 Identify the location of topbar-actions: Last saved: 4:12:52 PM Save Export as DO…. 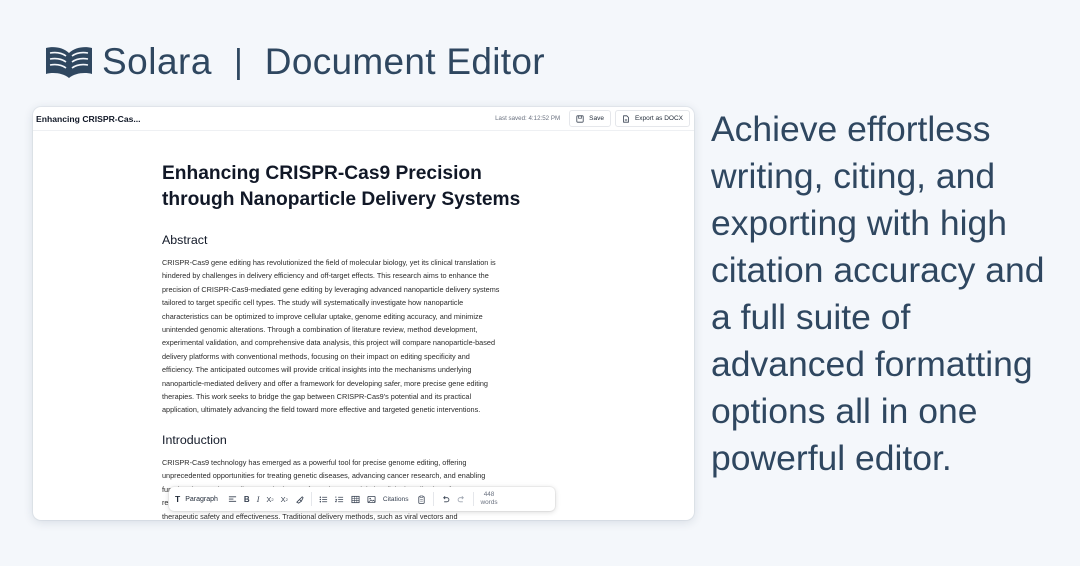
(592, 118).